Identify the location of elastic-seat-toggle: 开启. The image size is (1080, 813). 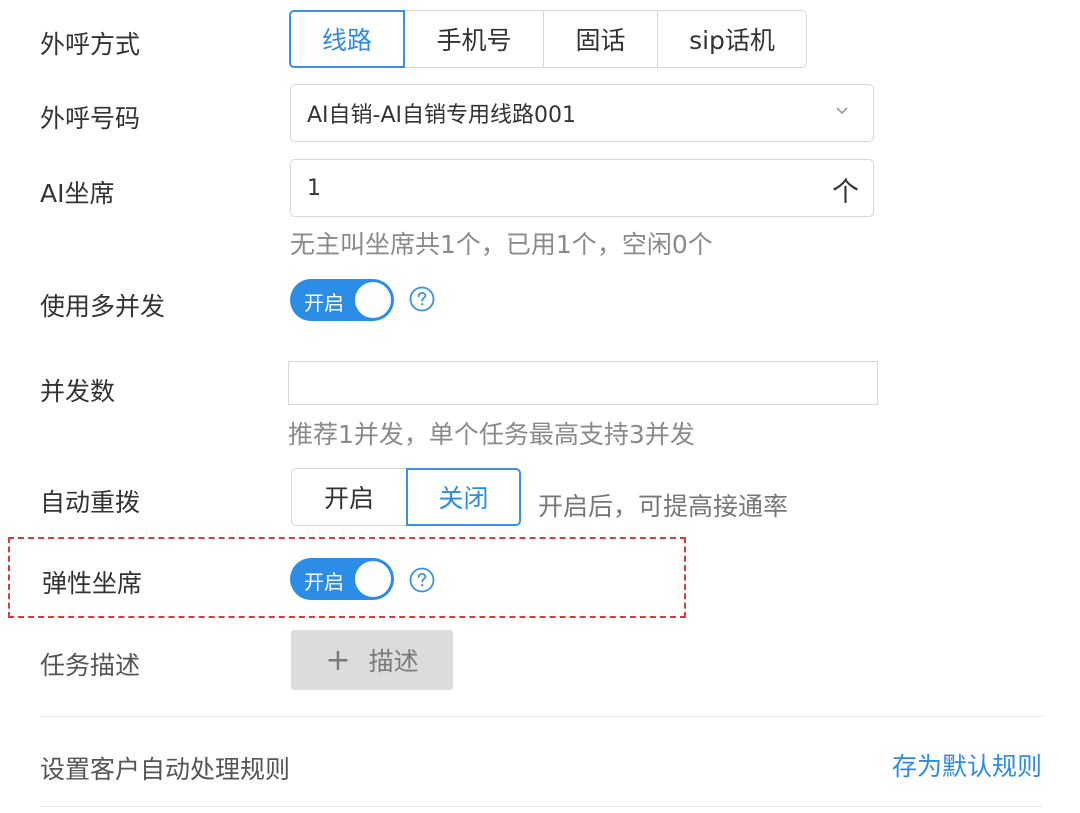
(342, 579).